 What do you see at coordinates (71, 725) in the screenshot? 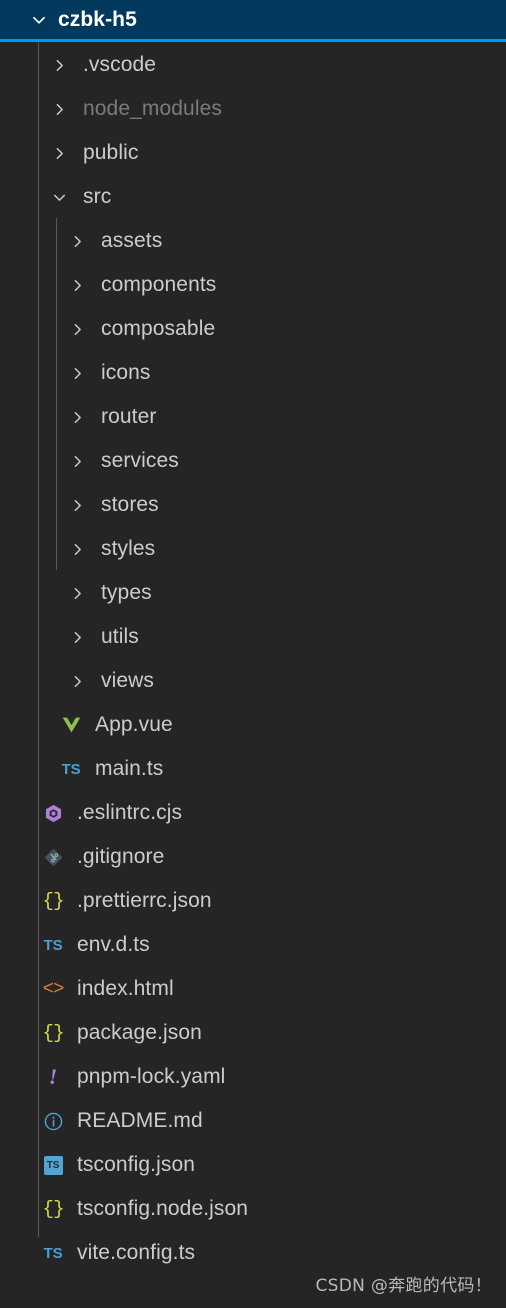
I see `vue-file-icon` at bounding box center [71, 725].